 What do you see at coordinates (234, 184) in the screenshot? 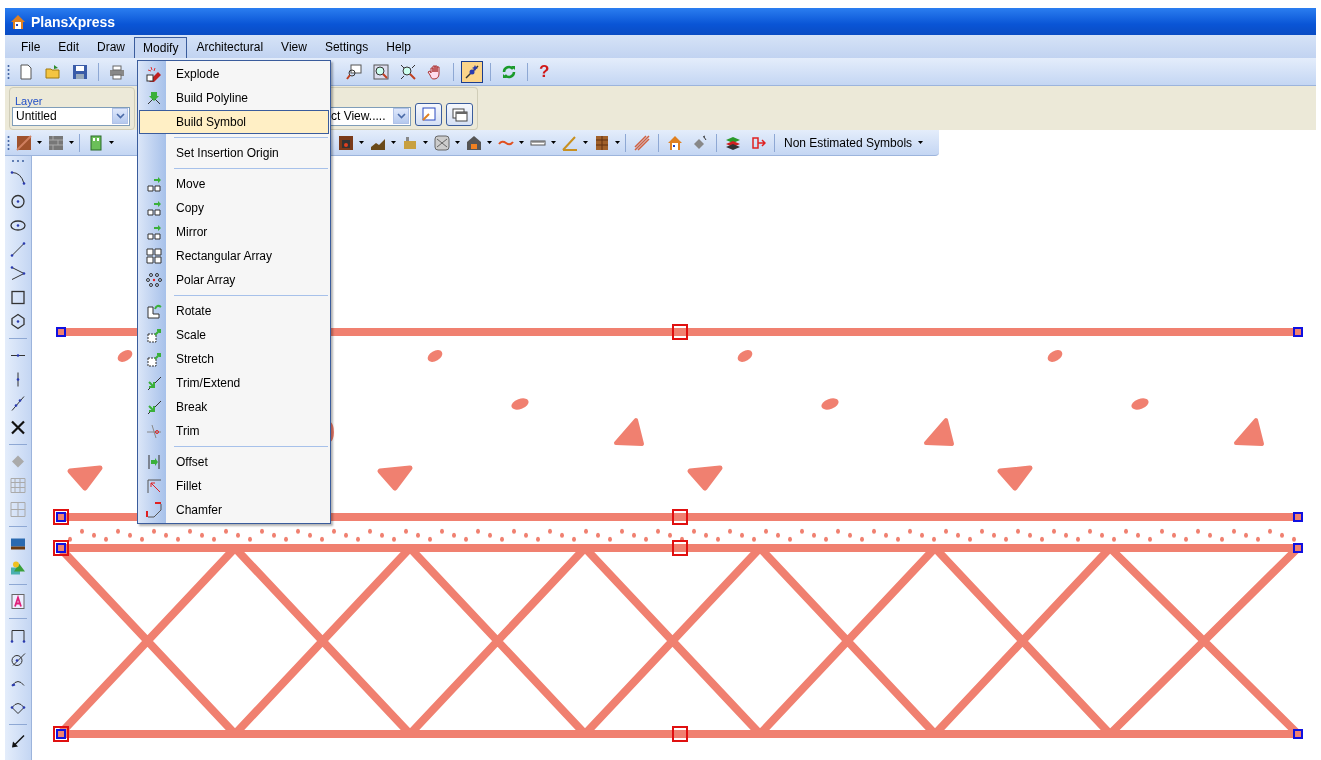
I see `menu-item: Move` at bounding box center [234, 184].